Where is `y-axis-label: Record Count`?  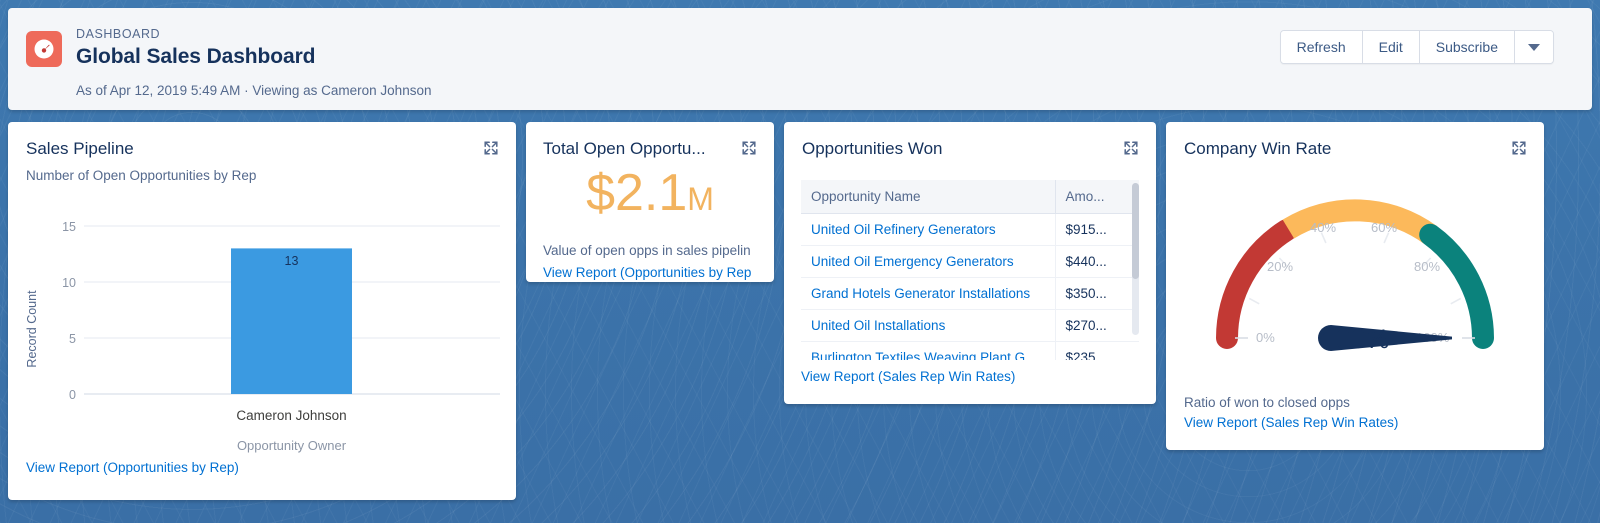
y-axis-label: Record Count is located at coordinates (32, 329).